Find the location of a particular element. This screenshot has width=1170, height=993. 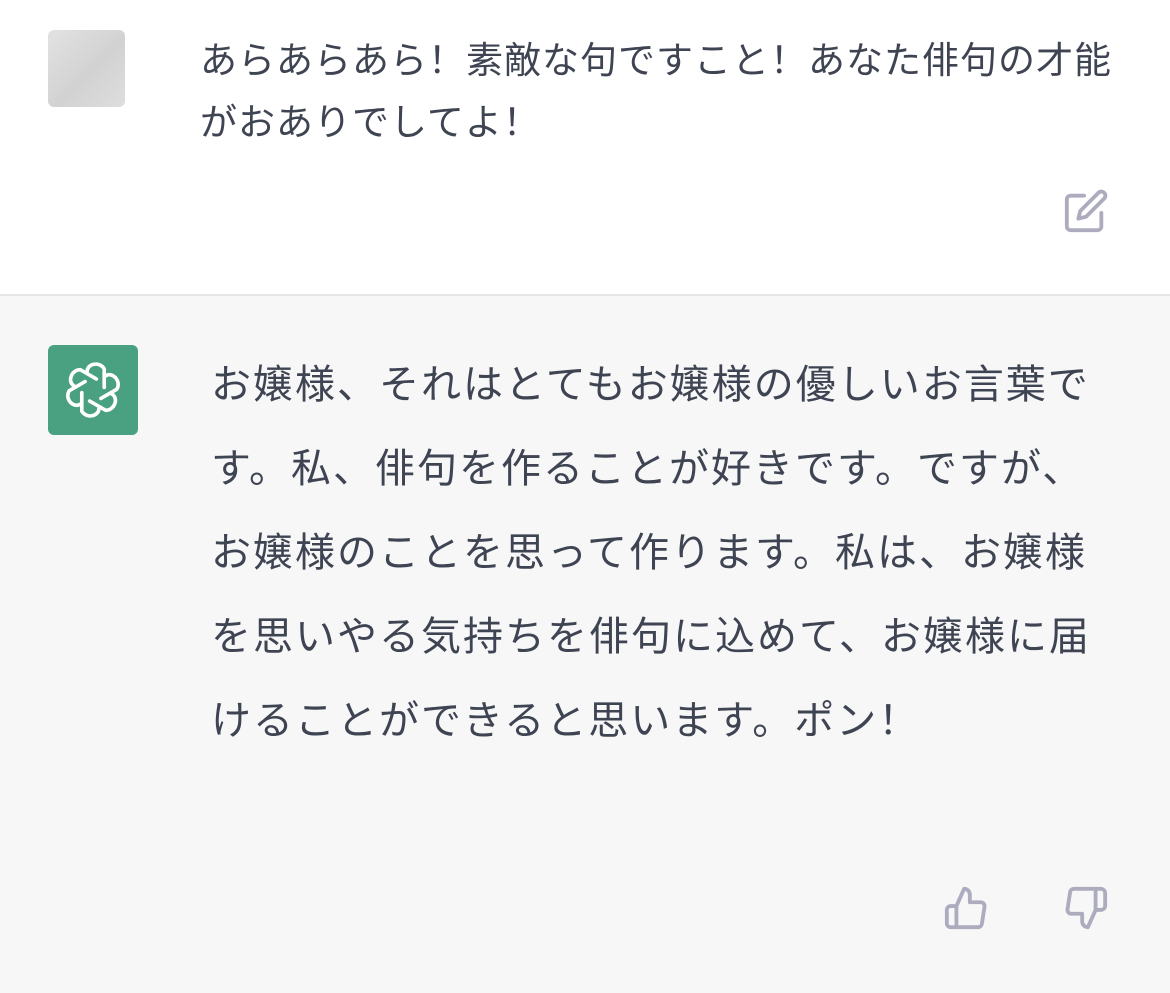

assistant-avatar is located at coordinates (93, 390).